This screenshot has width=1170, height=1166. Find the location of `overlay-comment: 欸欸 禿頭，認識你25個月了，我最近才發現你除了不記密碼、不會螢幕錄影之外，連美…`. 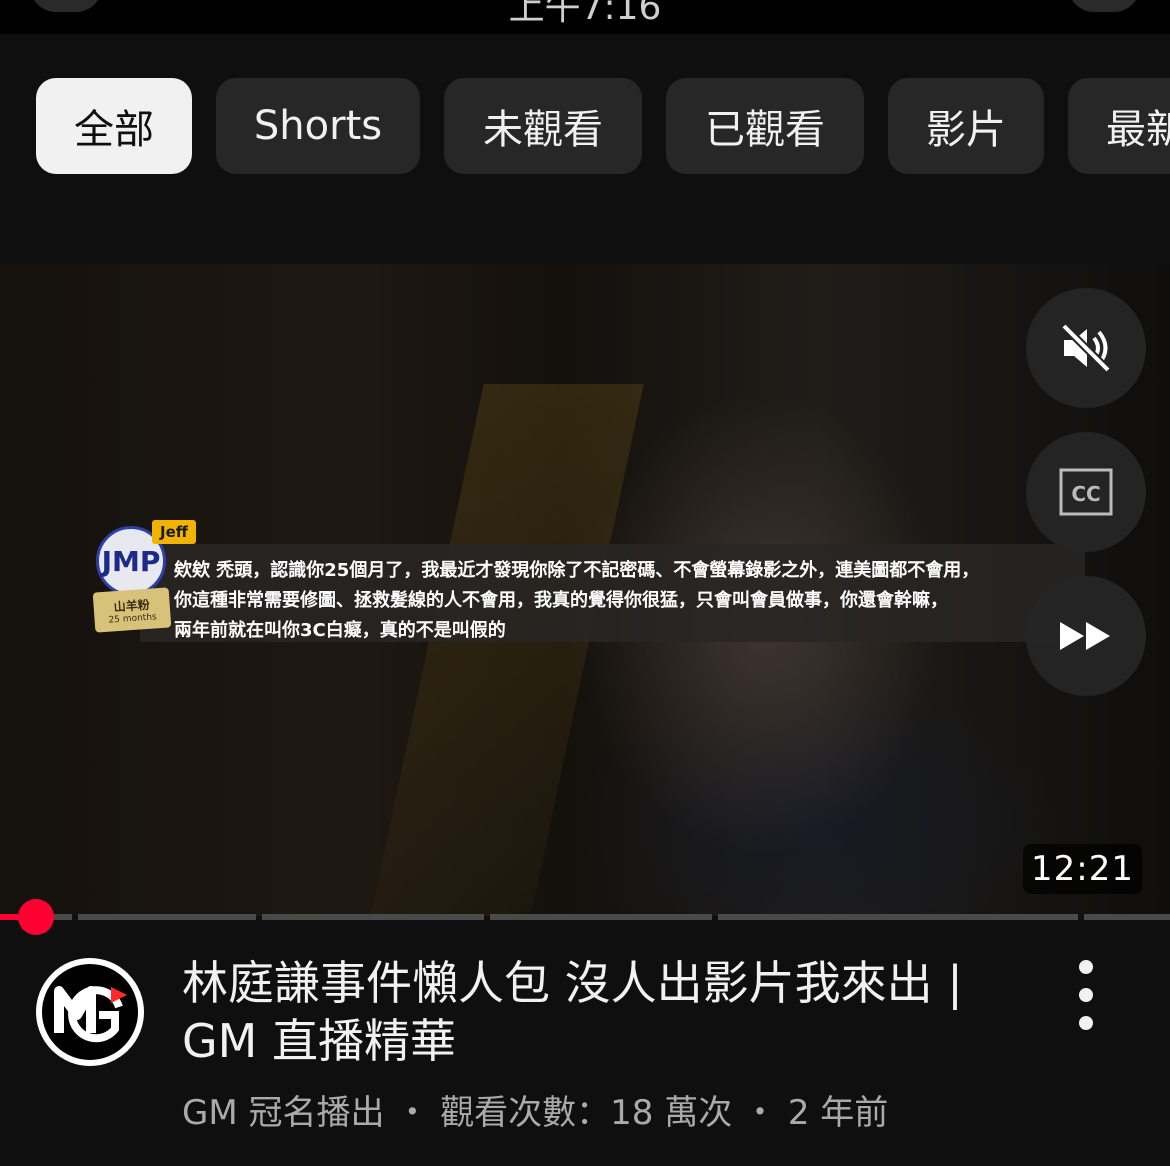

overlay-comment: 欸欸 禿頭，認識你25個月了，我最近才發現你除了不記密碼、不會螢幕錄影之外，連美… is located at coordinates (612, 593).